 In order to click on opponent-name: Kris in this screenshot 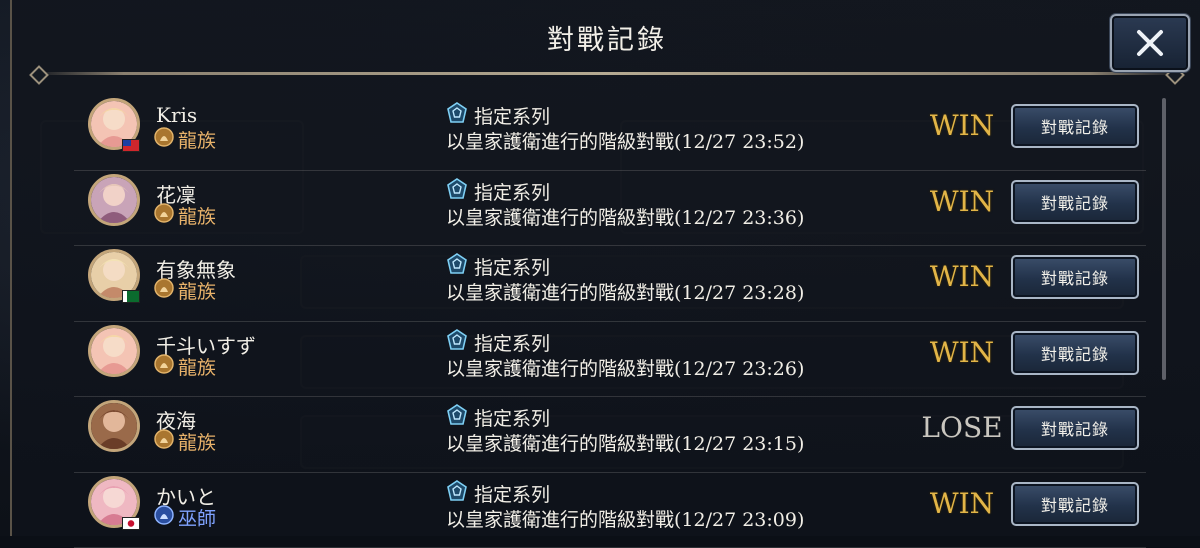, I will do `click(176, 115)`.